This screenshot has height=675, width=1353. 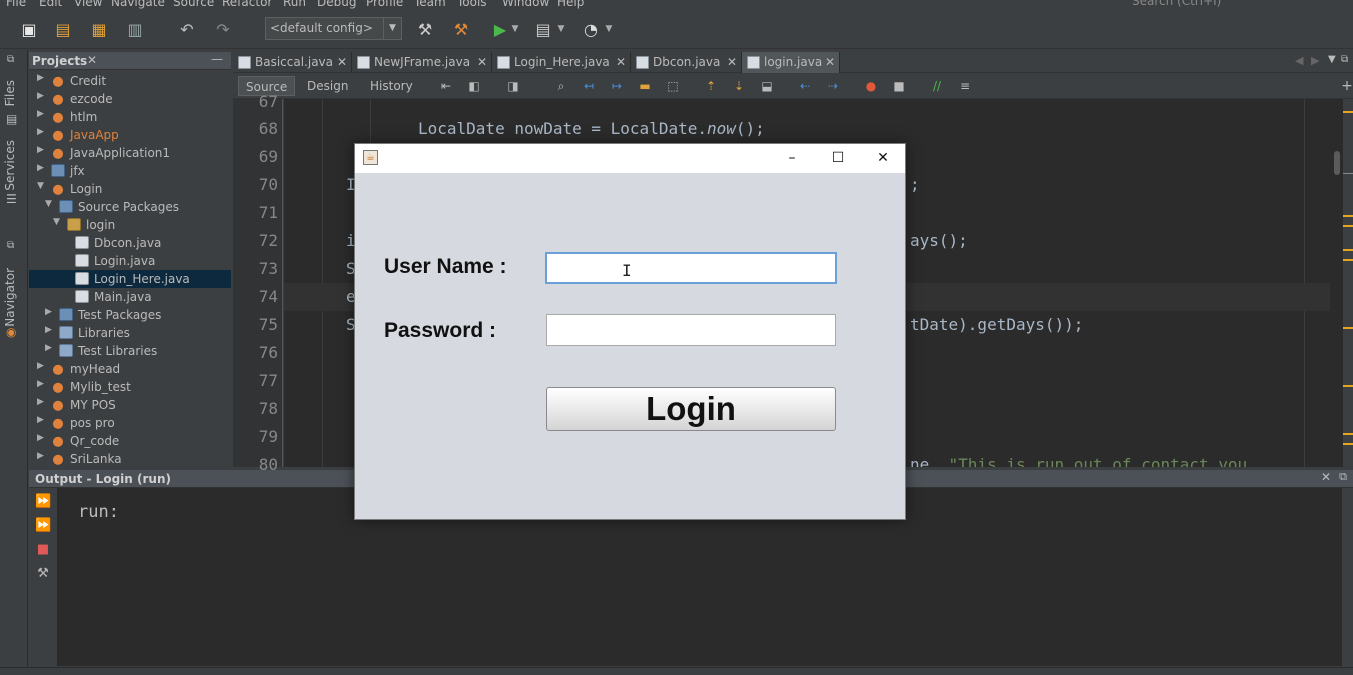 I want to click on find-next-icon: ↦, so click(x=617, y=86).